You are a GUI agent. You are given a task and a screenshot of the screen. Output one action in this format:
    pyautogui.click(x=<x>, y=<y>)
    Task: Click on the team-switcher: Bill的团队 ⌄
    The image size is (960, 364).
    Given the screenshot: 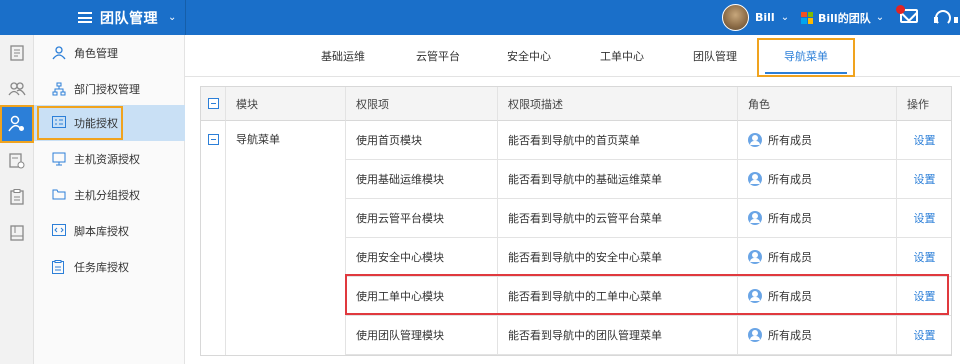 What is the action you would take?
    pyautogui.click(x=842, y=17)
    